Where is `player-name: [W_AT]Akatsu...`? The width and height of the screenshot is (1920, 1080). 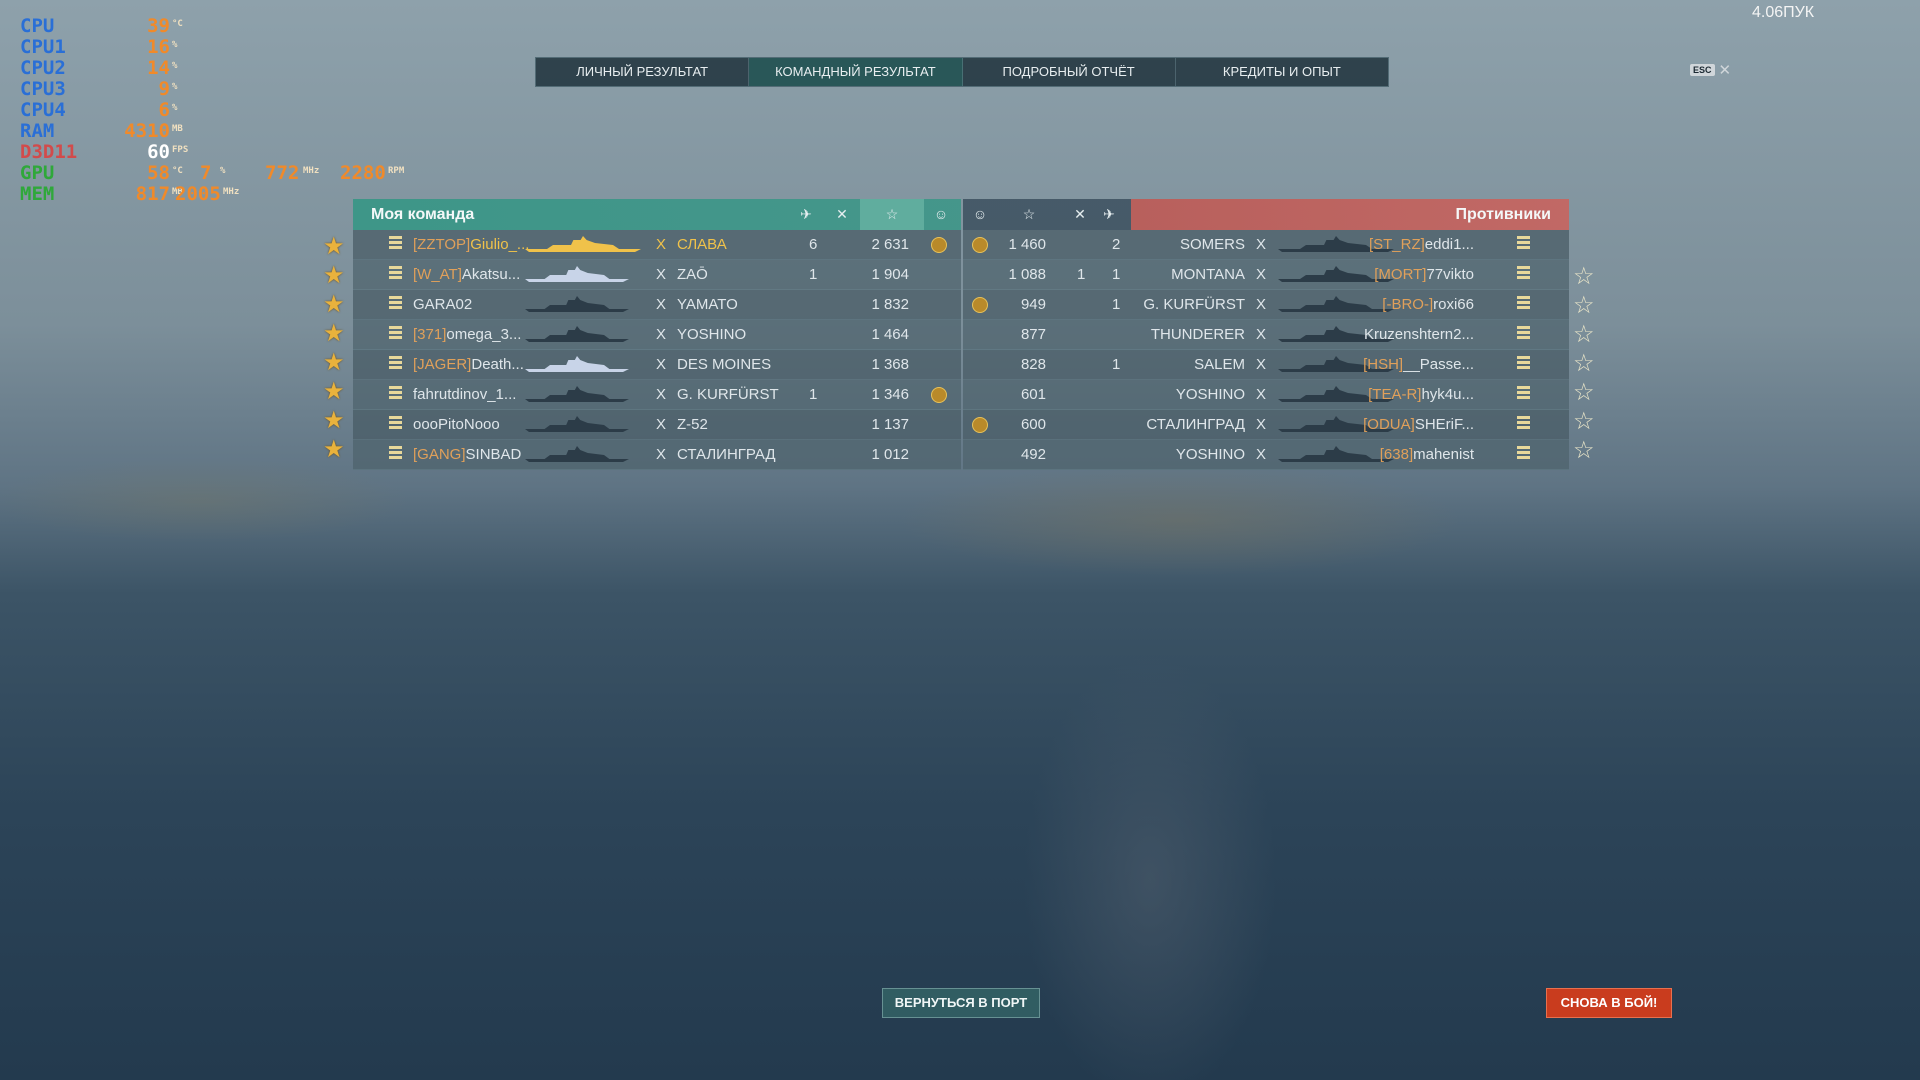
player-name: [W_AT]Akatsu... is located at coordinates (466, 274).